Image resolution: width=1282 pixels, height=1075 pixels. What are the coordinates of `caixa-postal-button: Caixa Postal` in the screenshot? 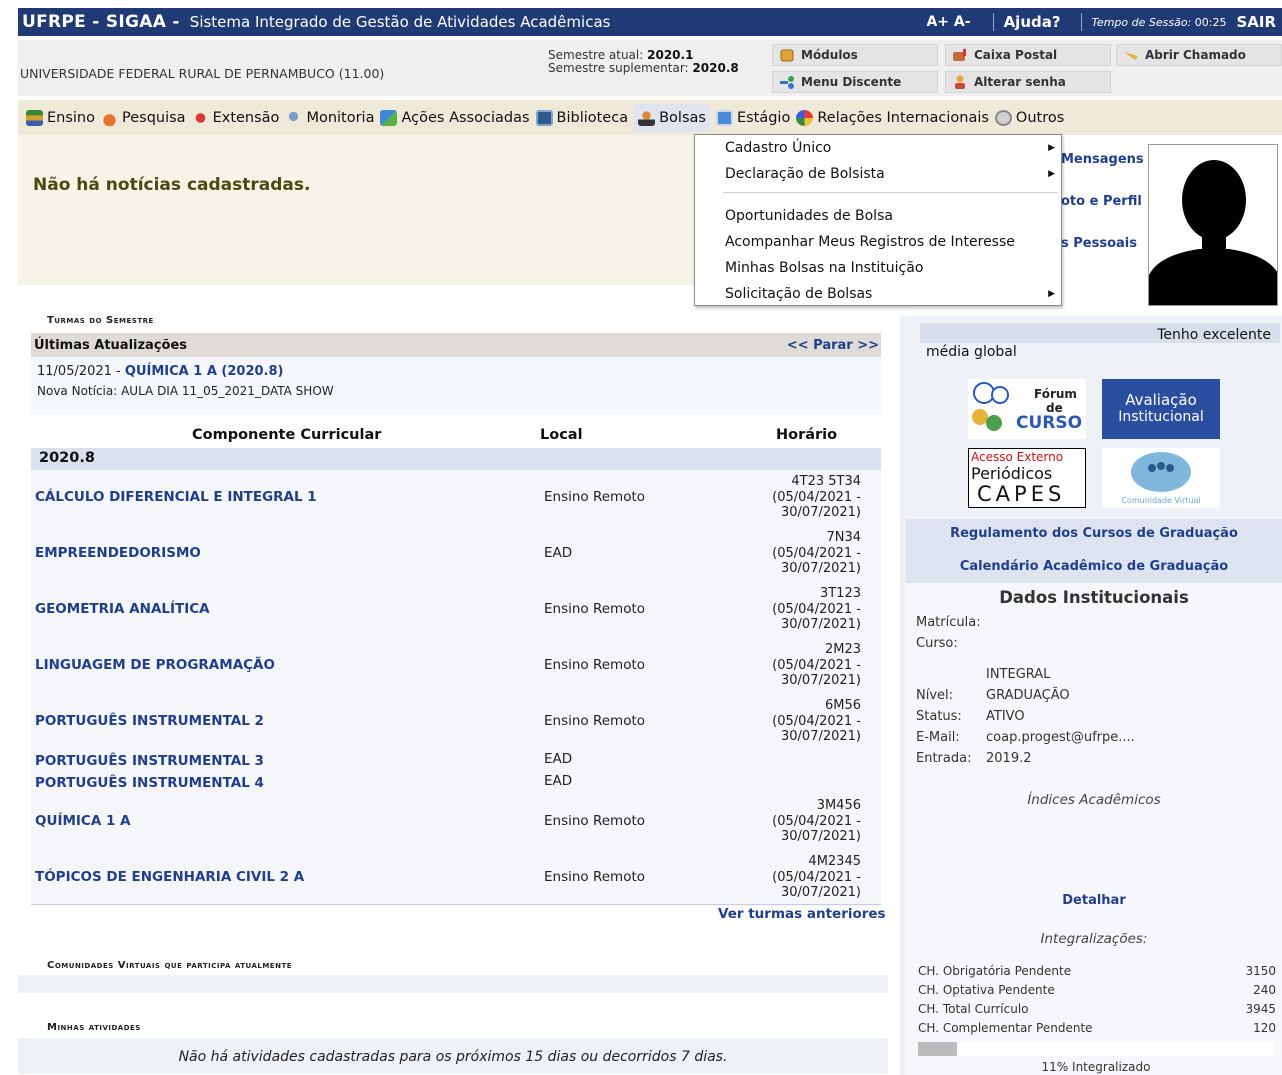 It's located at (1028, 55).